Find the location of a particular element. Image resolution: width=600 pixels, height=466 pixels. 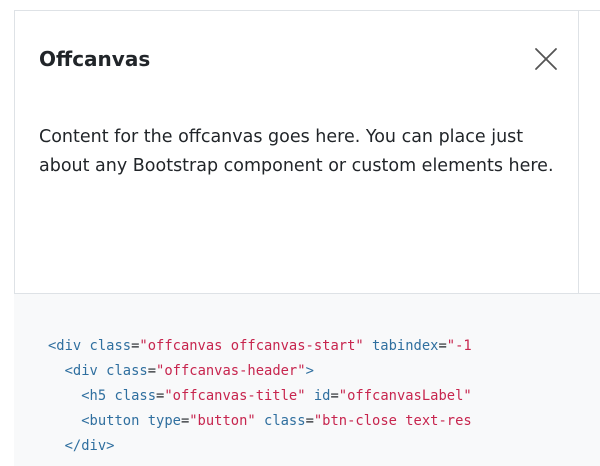

code-token-val: "offcanvas offcanvas-start" is located at coordinates (251, 346).